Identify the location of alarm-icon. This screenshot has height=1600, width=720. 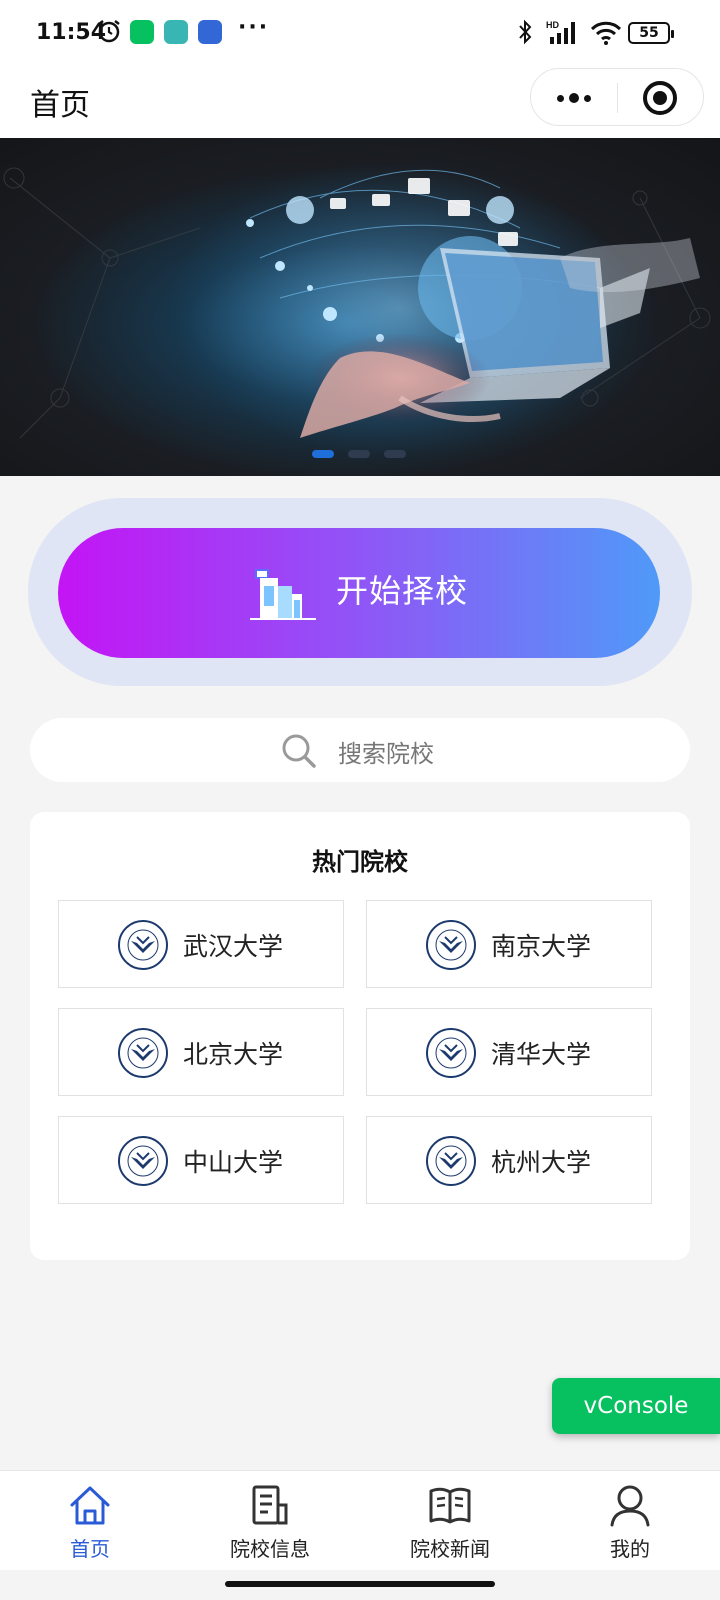
(109, 31).